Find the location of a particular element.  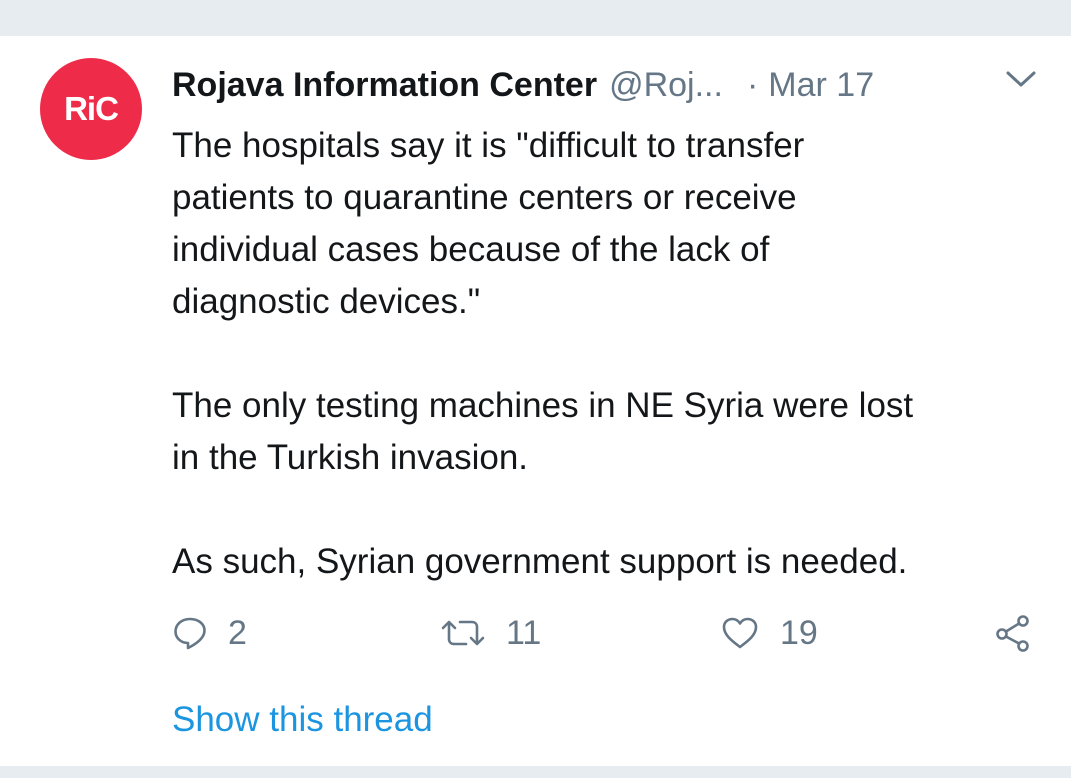

like-button: 19 is located at coordinates (769, 633).